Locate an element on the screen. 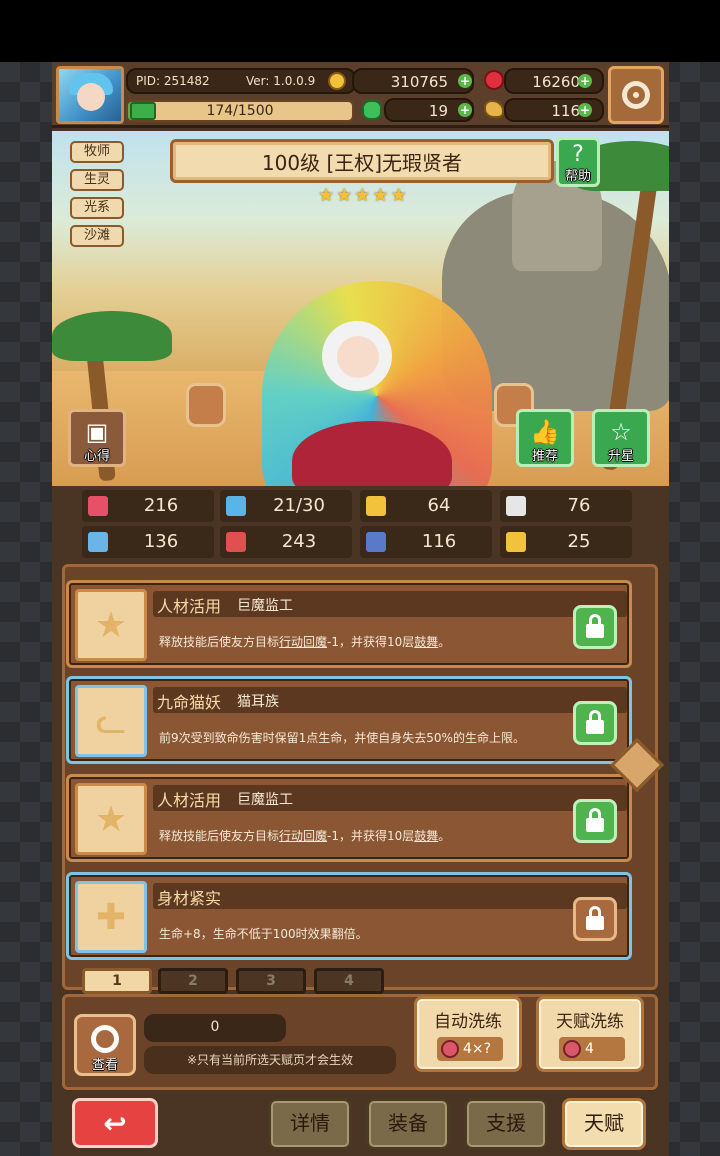 This screenshot has height=1156, width=720. recommend-label: 推荐 is located at coordinates (544, 456).